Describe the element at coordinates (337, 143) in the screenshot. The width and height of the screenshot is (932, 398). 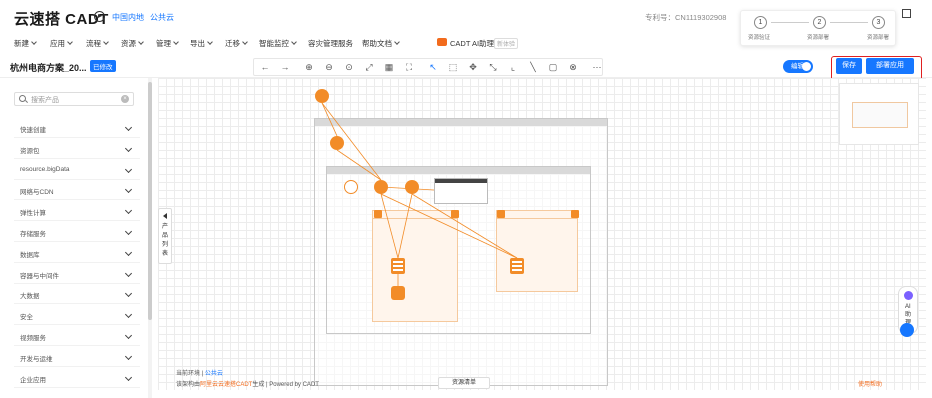
I see `eip-node-icon` at that location.